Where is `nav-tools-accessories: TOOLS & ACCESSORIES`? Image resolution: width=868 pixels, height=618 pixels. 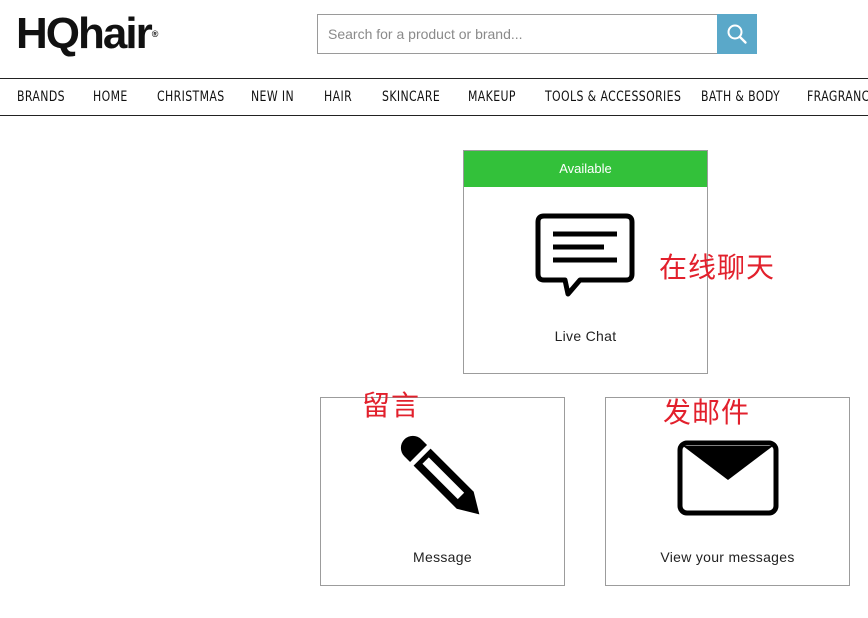 nav-tools-accessories: TOOLS & ACCESSORIES is located at coordinates (613, 97).